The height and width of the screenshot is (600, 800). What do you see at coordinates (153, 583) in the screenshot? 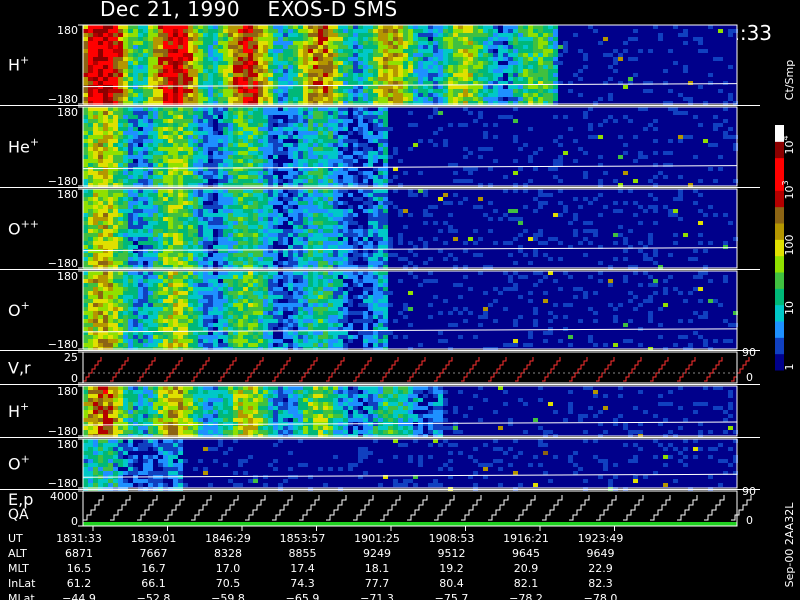
I see `table-cell: 66.1` at bounding box center [153, 583].